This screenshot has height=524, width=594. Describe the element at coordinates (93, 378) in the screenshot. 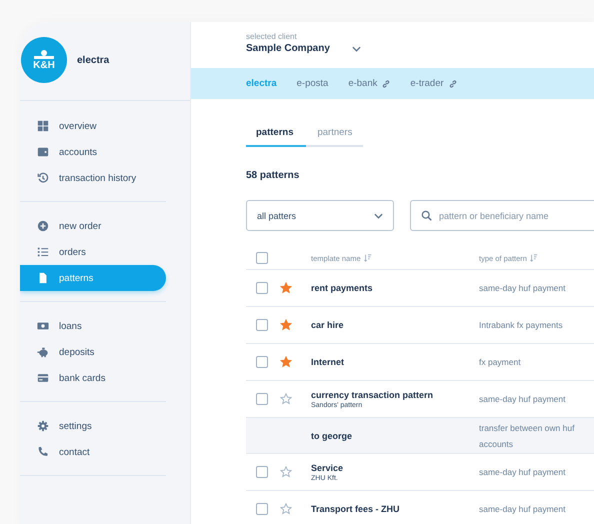

I see `nav-item: bank cards` at that location.